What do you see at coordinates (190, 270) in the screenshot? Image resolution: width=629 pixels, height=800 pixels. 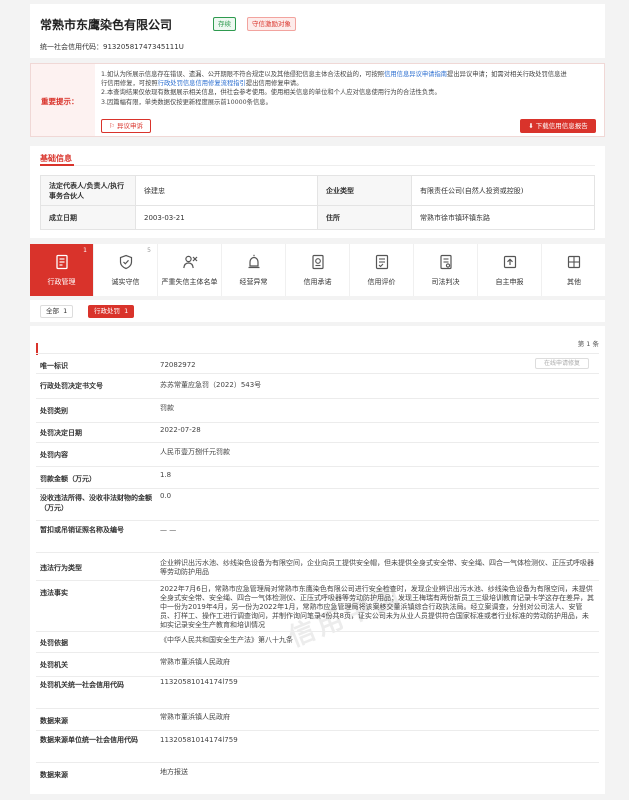 I see `tab-blacklist: 严重失信主体名单` at bounding box center [190, 270].